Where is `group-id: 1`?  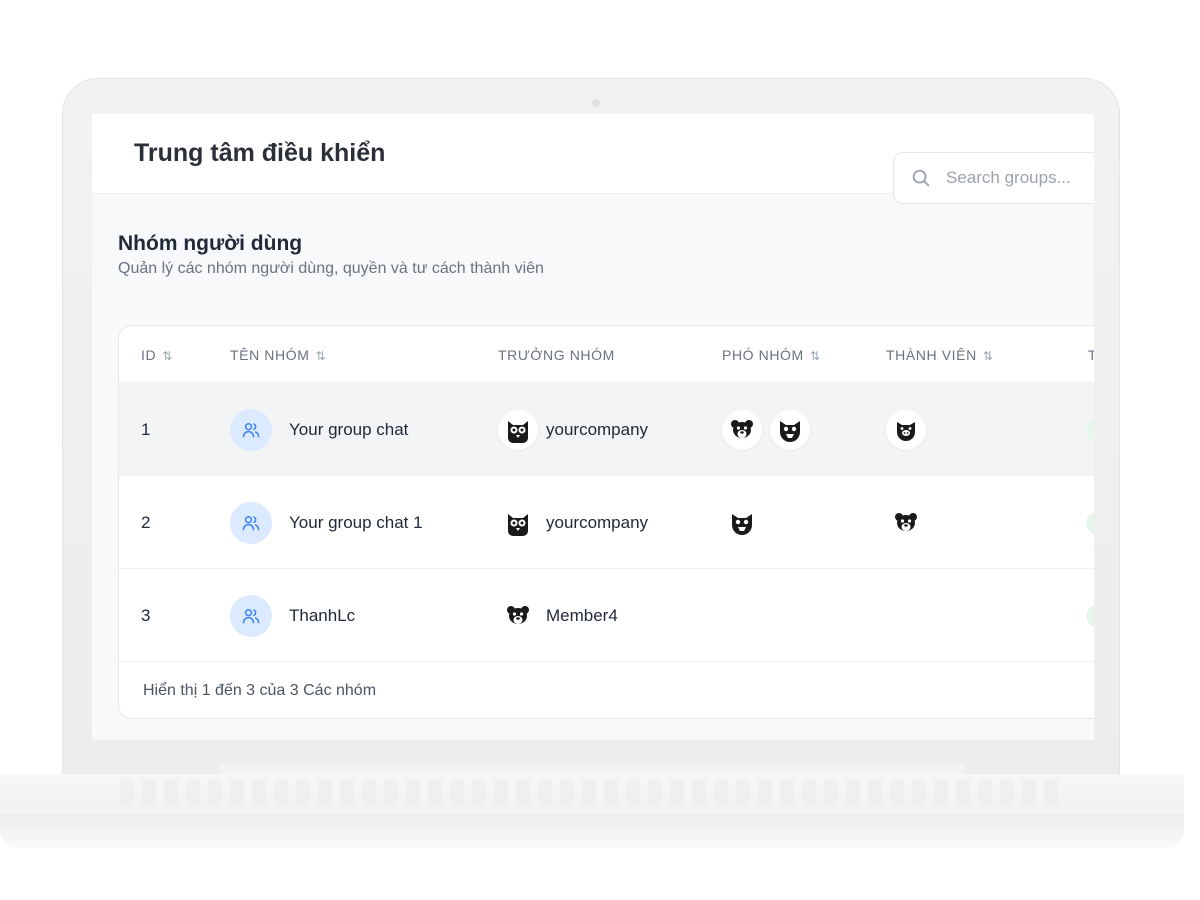 group-id: 1 is located at coordinates (146, 429).